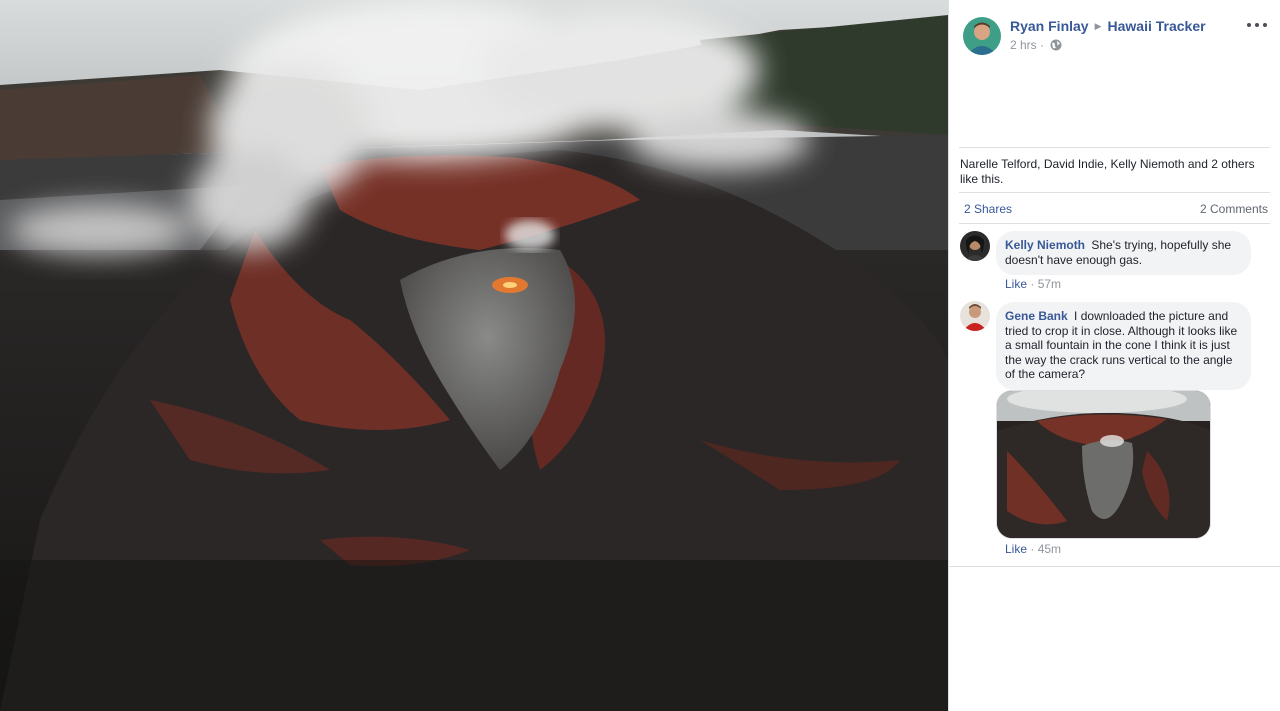 This screenshot has height=711, width=1280. What do you see at coordinates (1157, 26) in the screenshot?
I see `group-name-link: Hawaii Tracker` at bounding box center [1157, 26].